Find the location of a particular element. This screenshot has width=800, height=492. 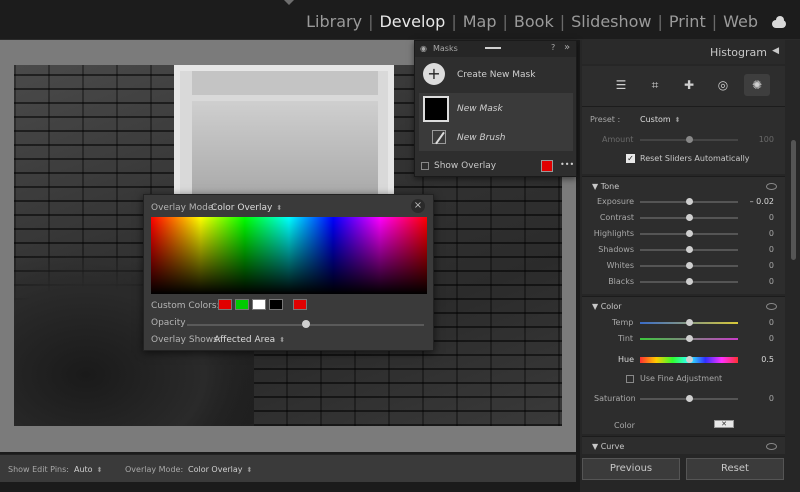

saturation-value: 0 is located at coordinates (771, 398).